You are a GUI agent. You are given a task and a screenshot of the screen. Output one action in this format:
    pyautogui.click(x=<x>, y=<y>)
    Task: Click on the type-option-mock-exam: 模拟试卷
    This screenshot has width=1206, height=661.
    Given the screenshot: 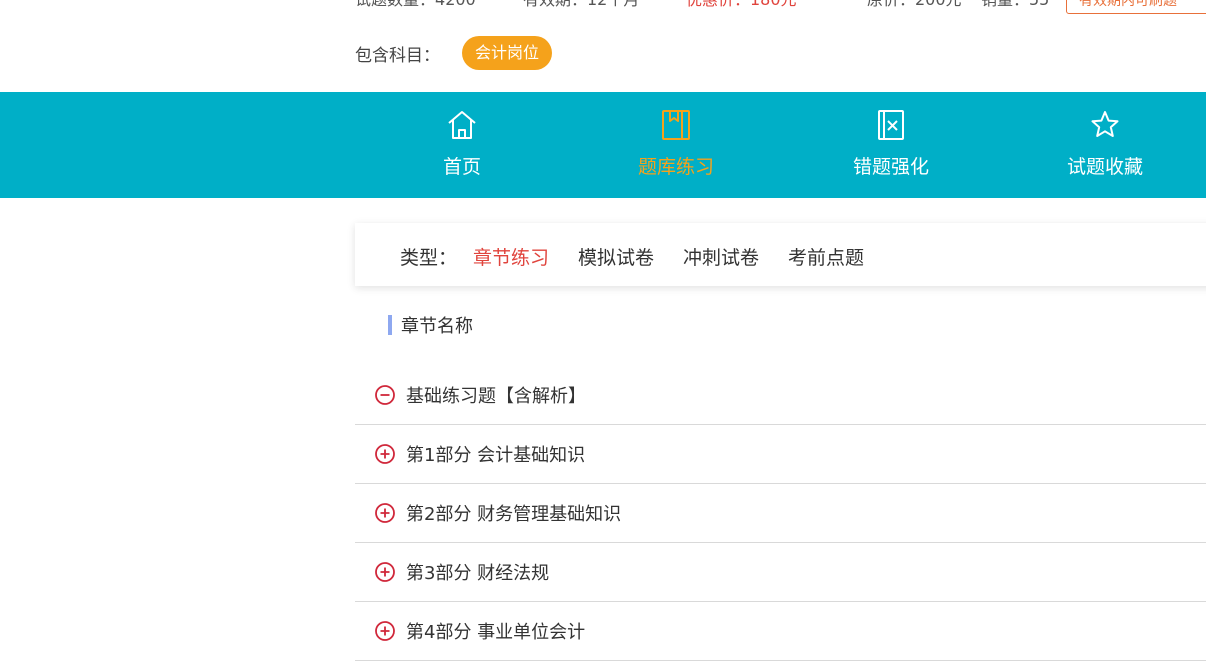 What is the action you would take?
    pyautogui.click(x=616, y=256)
    